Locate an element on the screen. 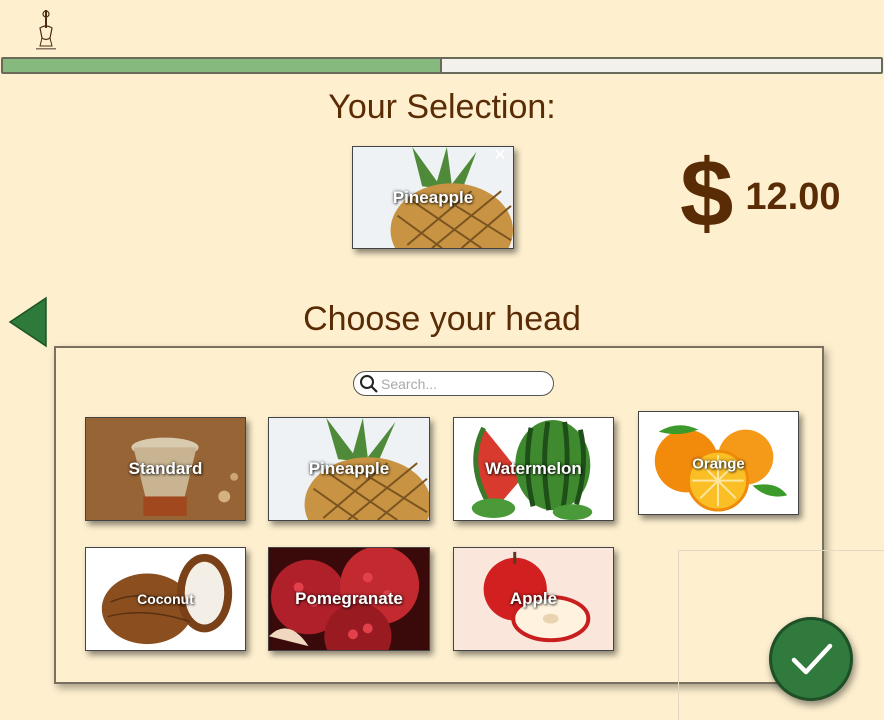 This screenshot has width=884, height=720. head-option-pomegranate: Pomegranate is located at coordinates (349, 599).